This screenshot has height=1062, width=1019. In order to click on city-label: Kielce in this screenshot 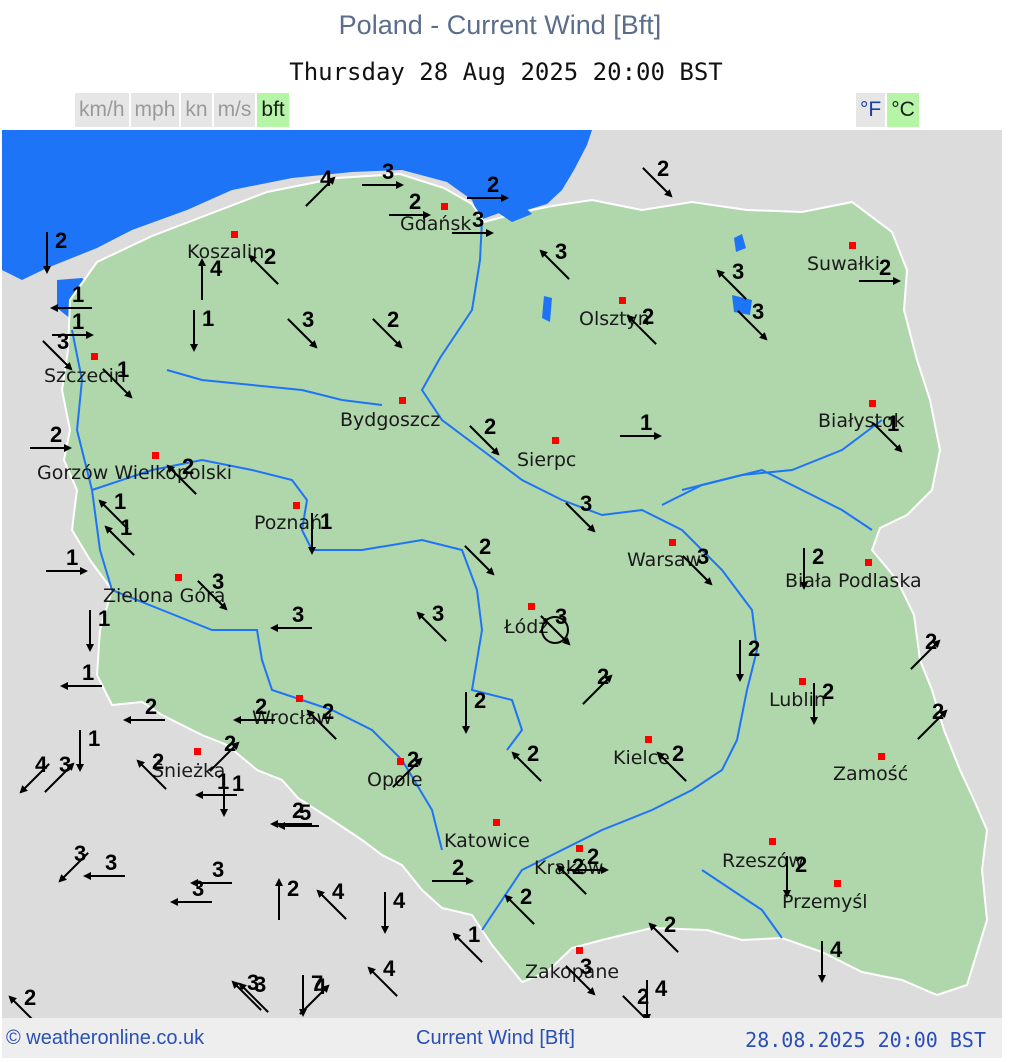, I will do `click(641, 758)`.